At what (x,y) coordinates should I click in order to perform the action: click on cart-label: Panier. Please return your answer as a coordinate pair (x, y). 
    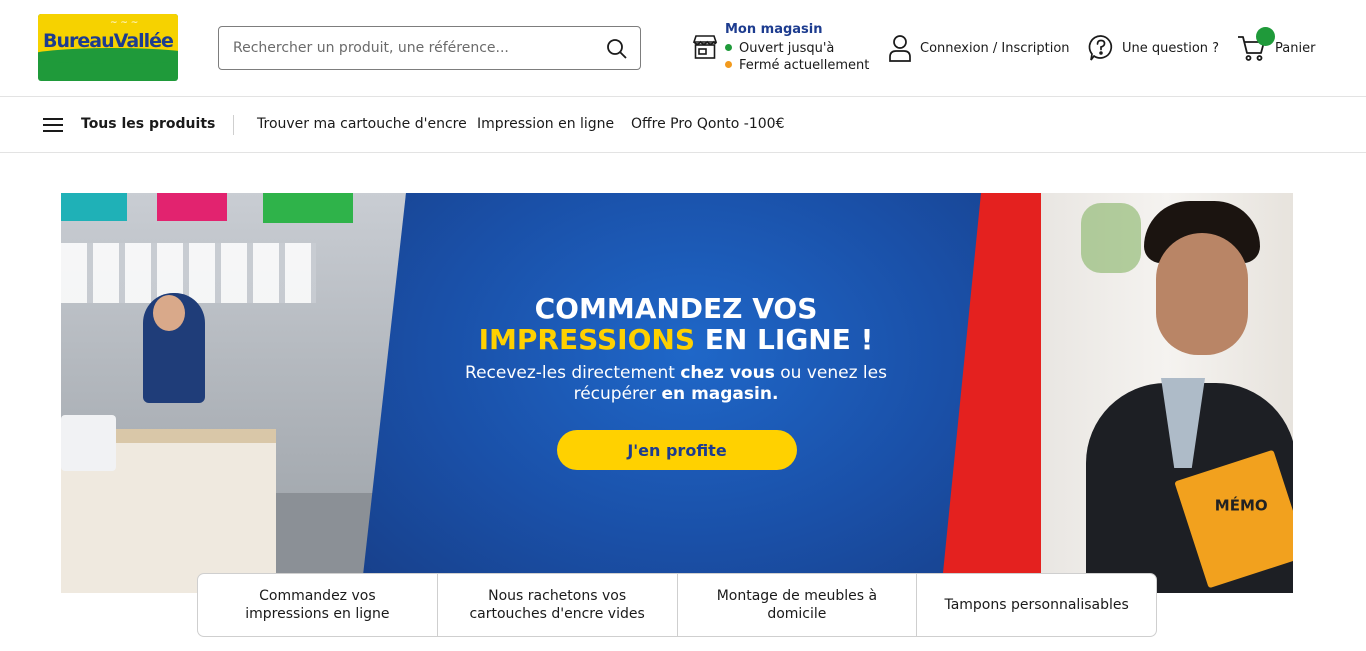
    Looking at the image, I should click on (1295, 48).